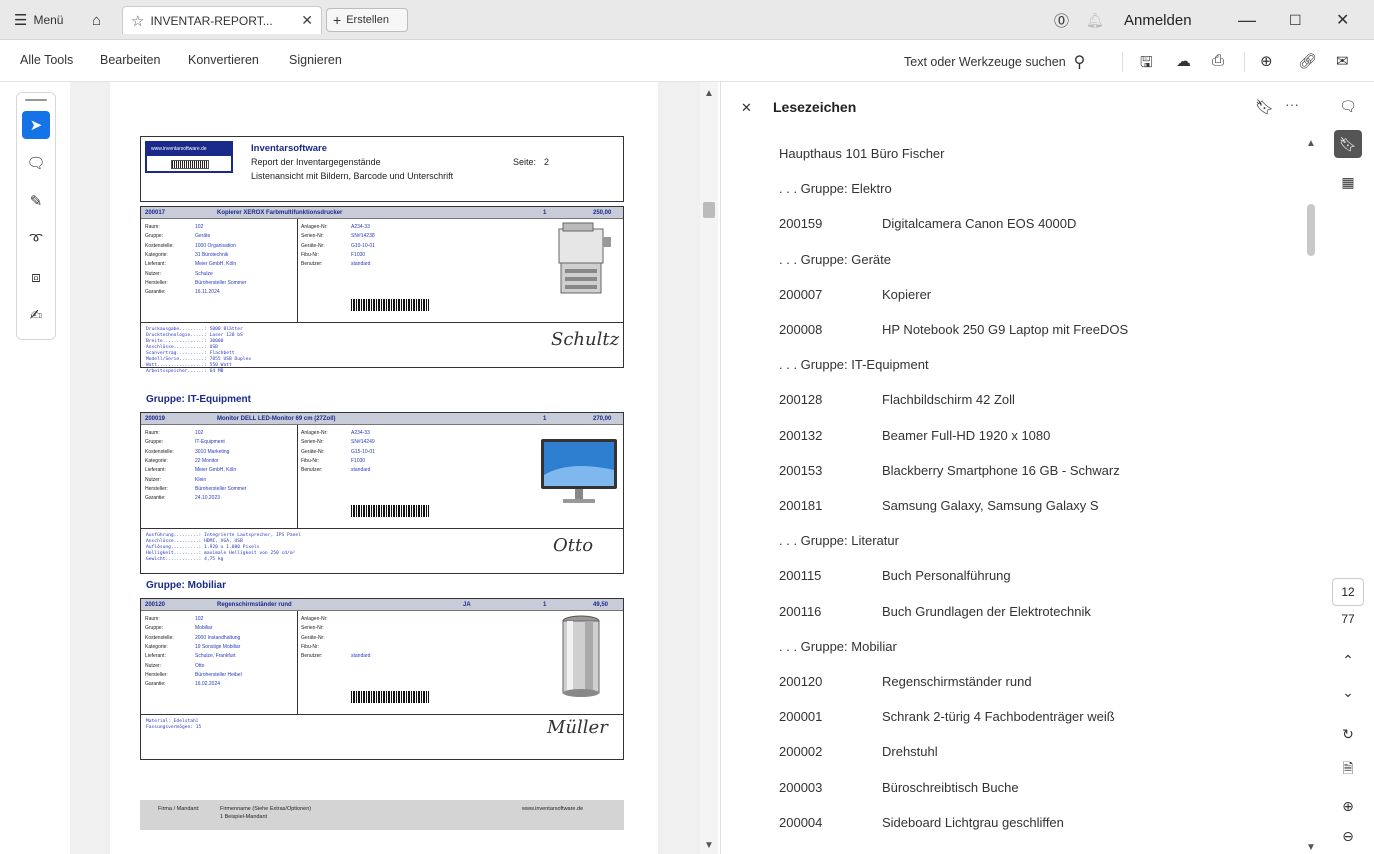  I want to click on search-tools-label: Text oder Werkzeuge suchen, so click(985, 62).